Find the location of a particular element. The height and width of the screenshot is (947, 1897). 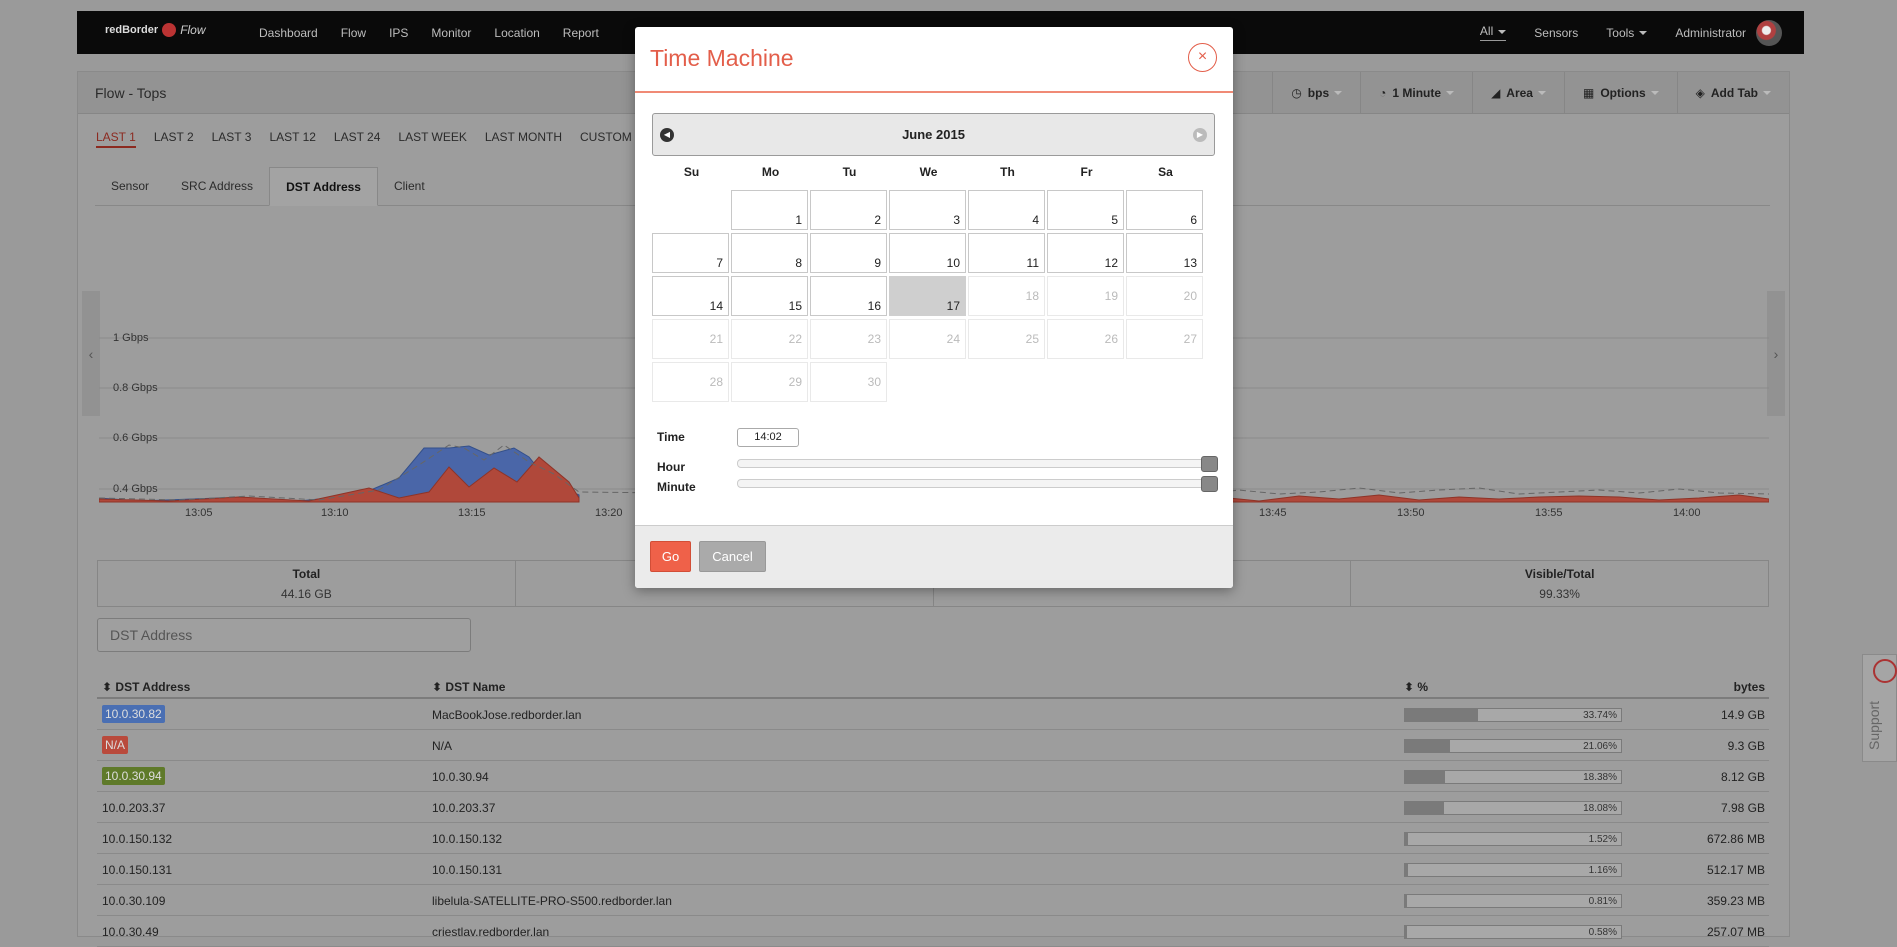

options-dropdown: ▦ Options is located at coordinates (1620, 93).